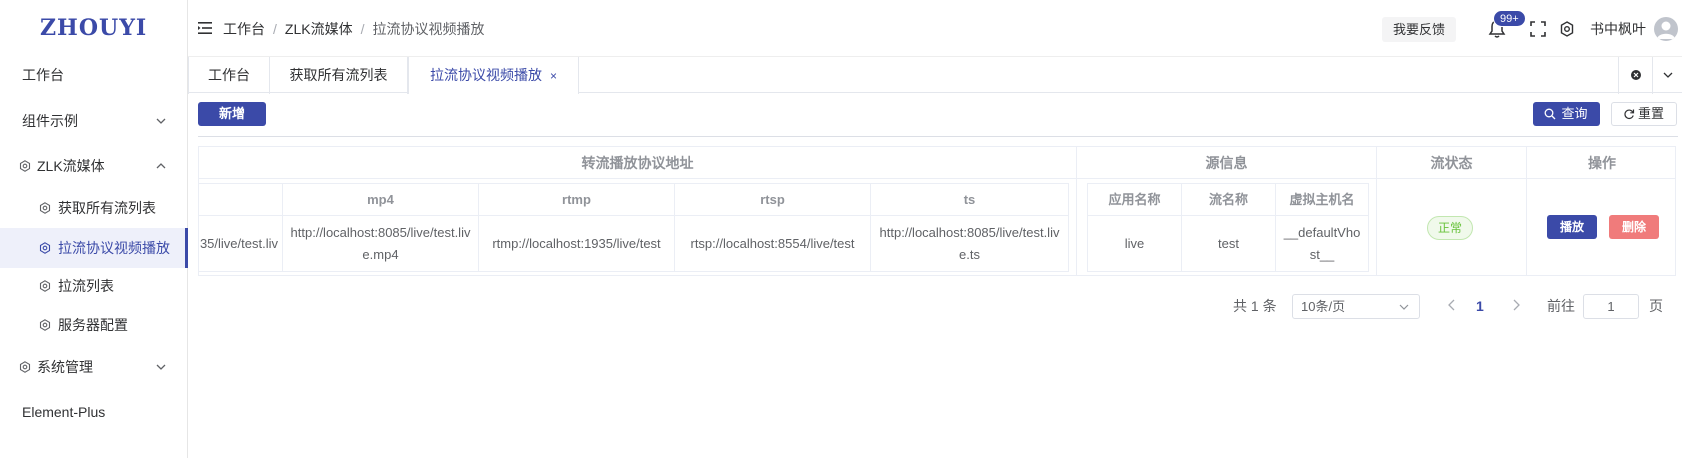 Image resolution: width=1682 pixels, height=458 pixels. I want to click on chevron-up-icon, so click(161, 166).